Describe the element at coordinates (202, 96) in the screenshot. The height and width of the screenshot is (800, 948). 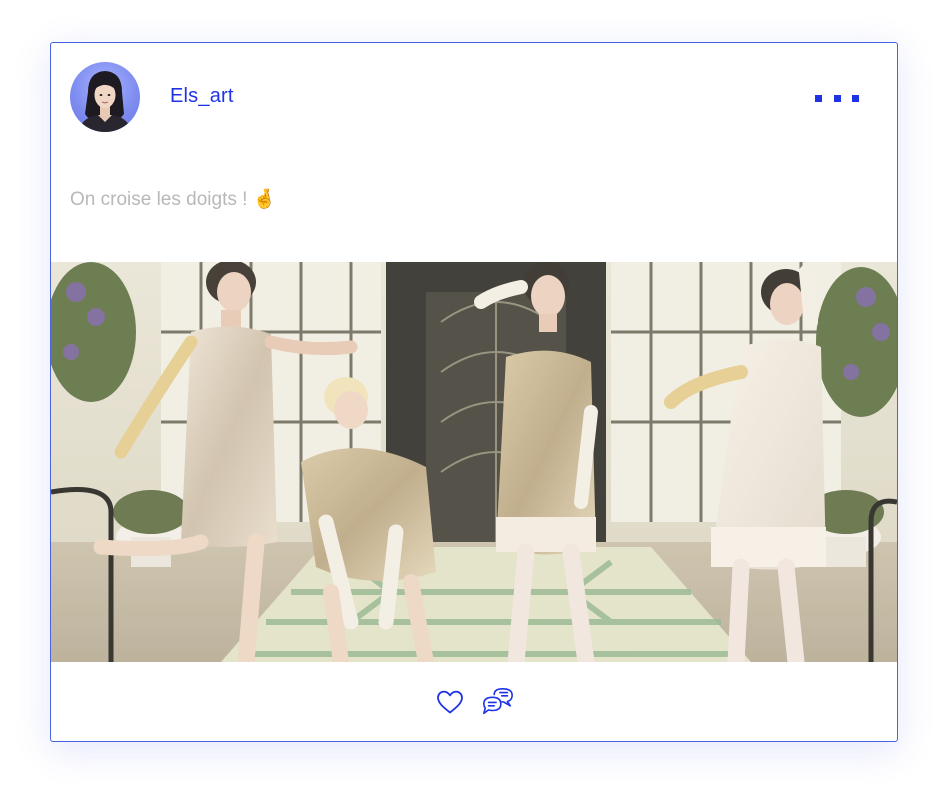
I see `username: Els_art` at that location.